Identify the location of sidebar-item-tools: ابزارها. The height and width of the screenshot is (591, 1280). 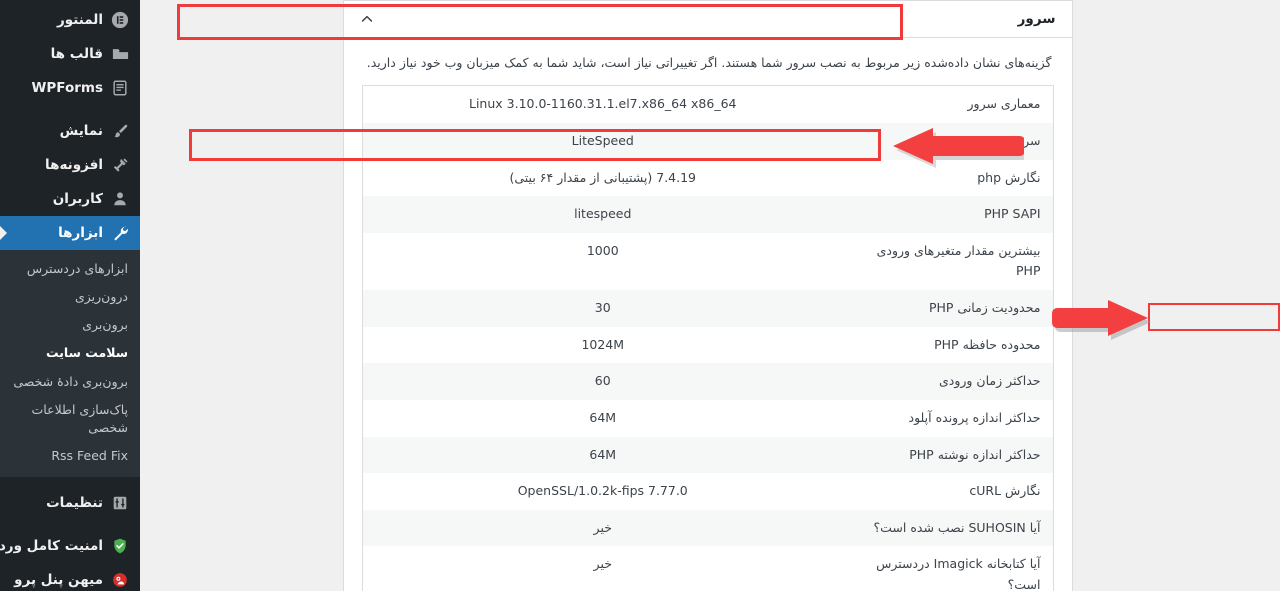
(70, 233).